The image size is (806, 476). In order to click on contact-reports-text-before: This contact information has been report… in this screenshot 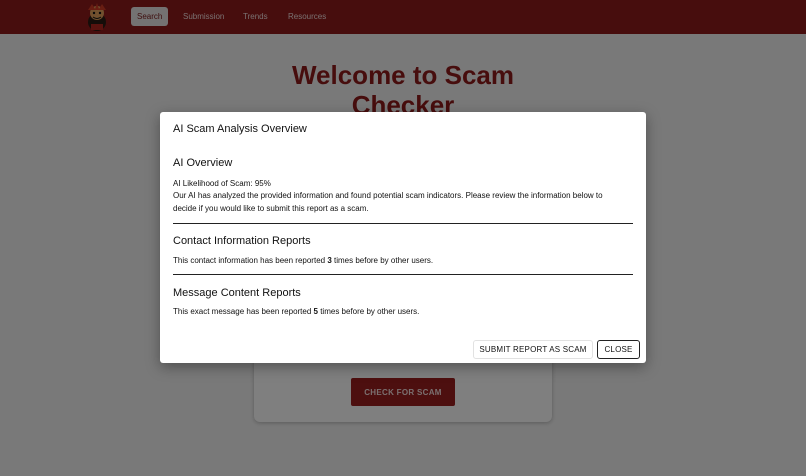, I will do `click(250, 260)`.